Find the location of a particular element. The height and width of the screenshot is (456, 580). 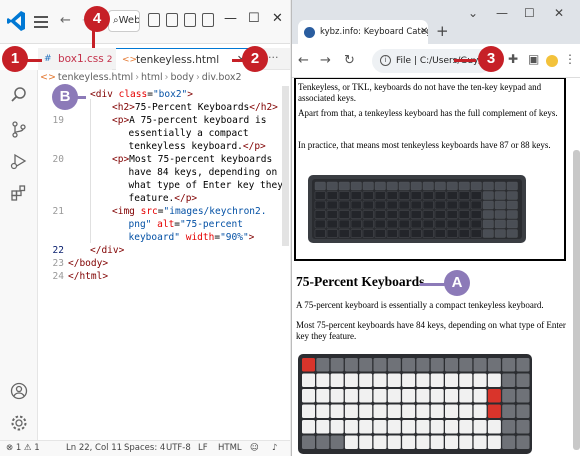

line-number: 21 is located at coordinates (58, 211).